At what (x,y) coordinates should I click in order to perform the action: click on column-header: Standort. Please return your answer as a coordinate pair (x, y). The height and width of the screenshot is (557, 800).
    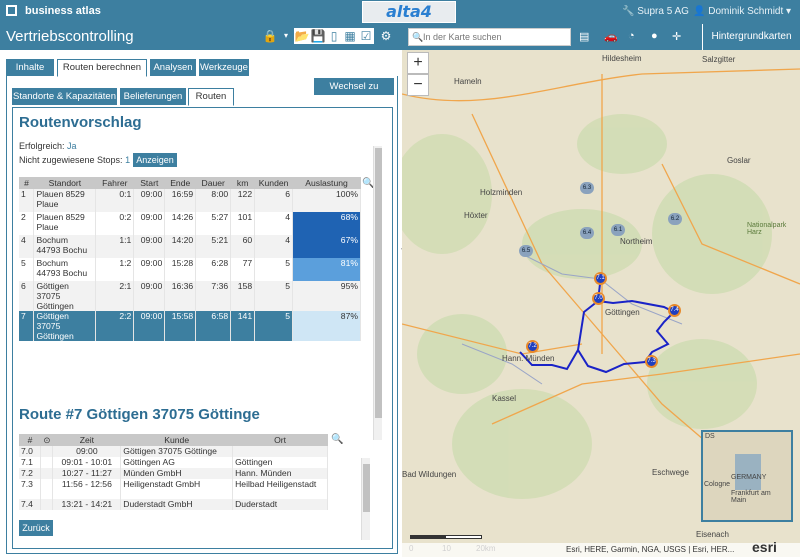
    Looking at the image, I should click on (64, 183).